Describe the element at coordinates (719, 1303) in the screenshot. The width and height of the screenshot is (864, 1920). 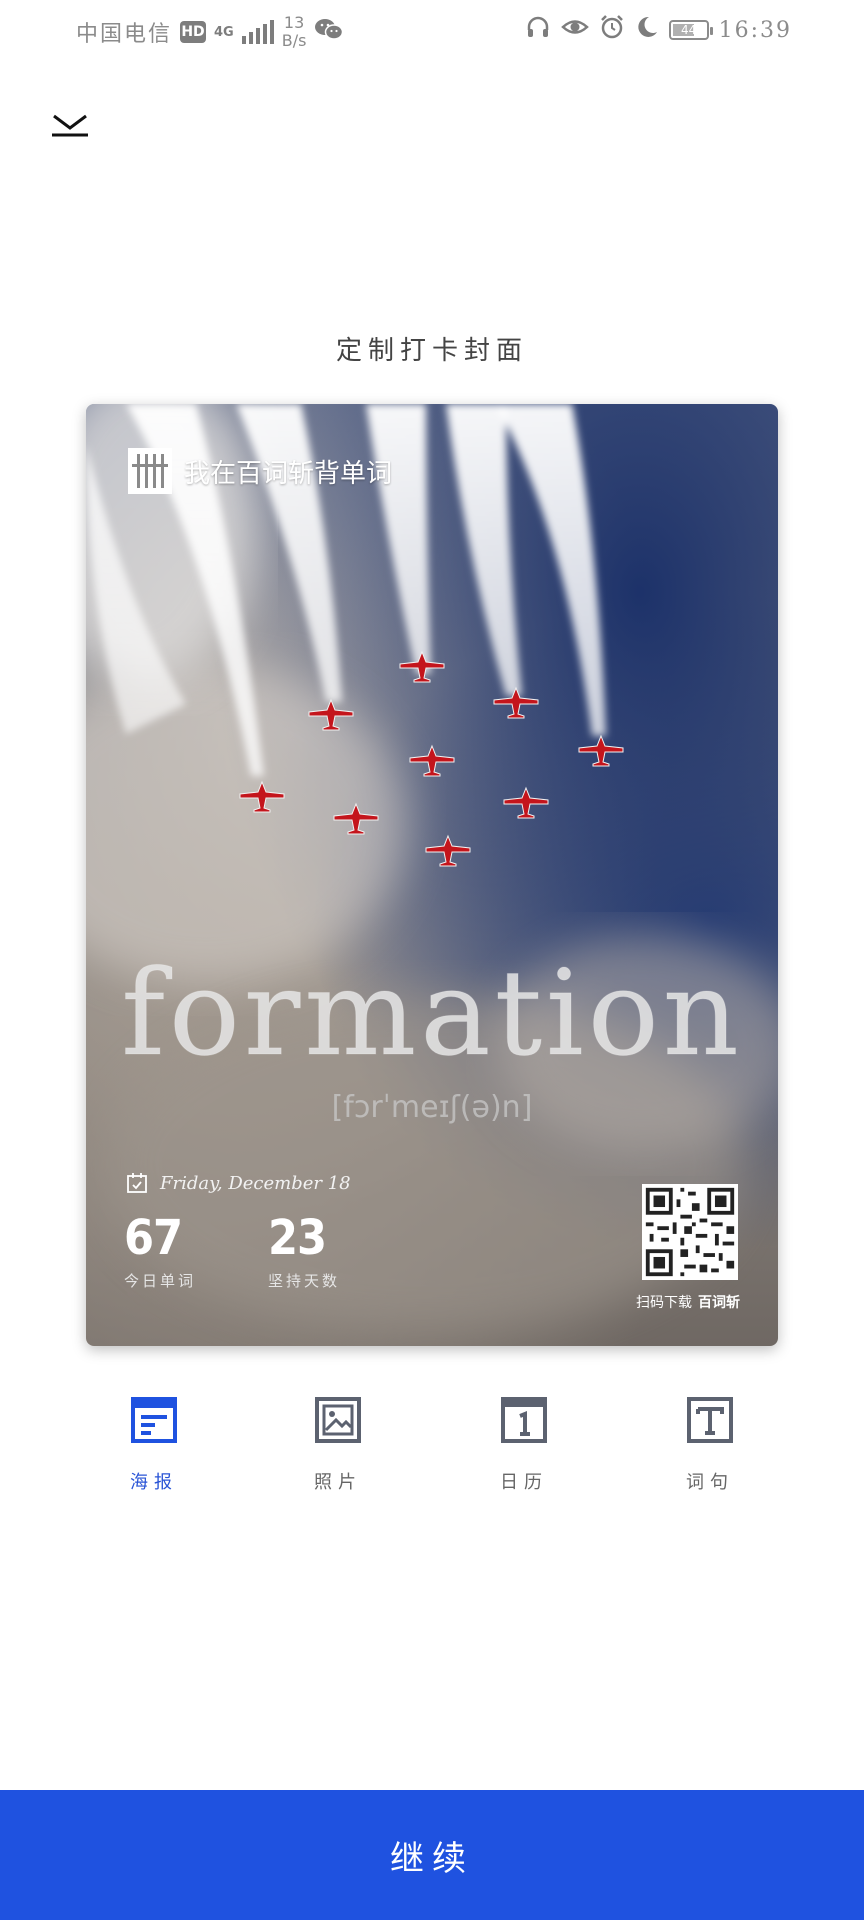
I see `qr-caption-app: 百词斩` at that location.